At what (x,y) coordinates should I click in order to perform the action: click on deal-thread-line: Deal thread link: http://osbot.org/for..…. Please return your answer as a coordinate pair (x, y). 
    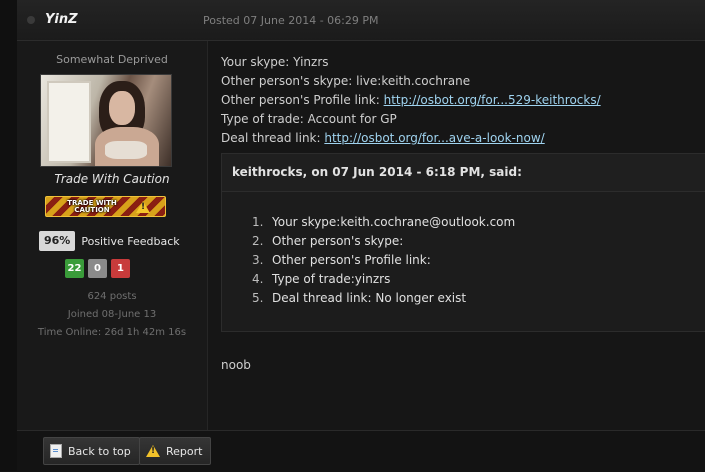
    Looking at the image, I should click on (383, 138).